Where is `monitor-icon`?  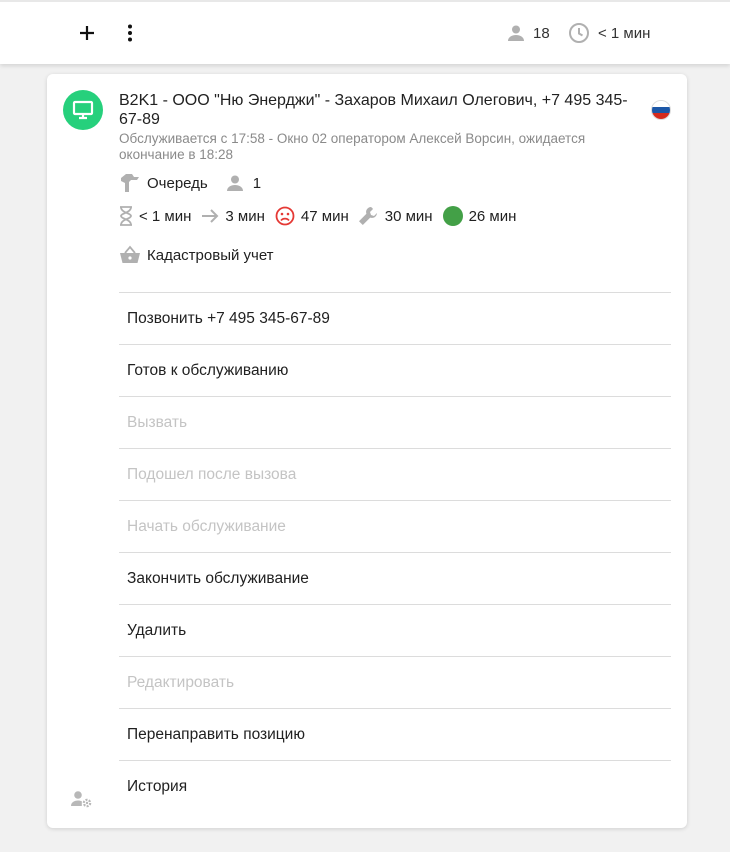 monitor-icon is located at coordinates (83, 110).